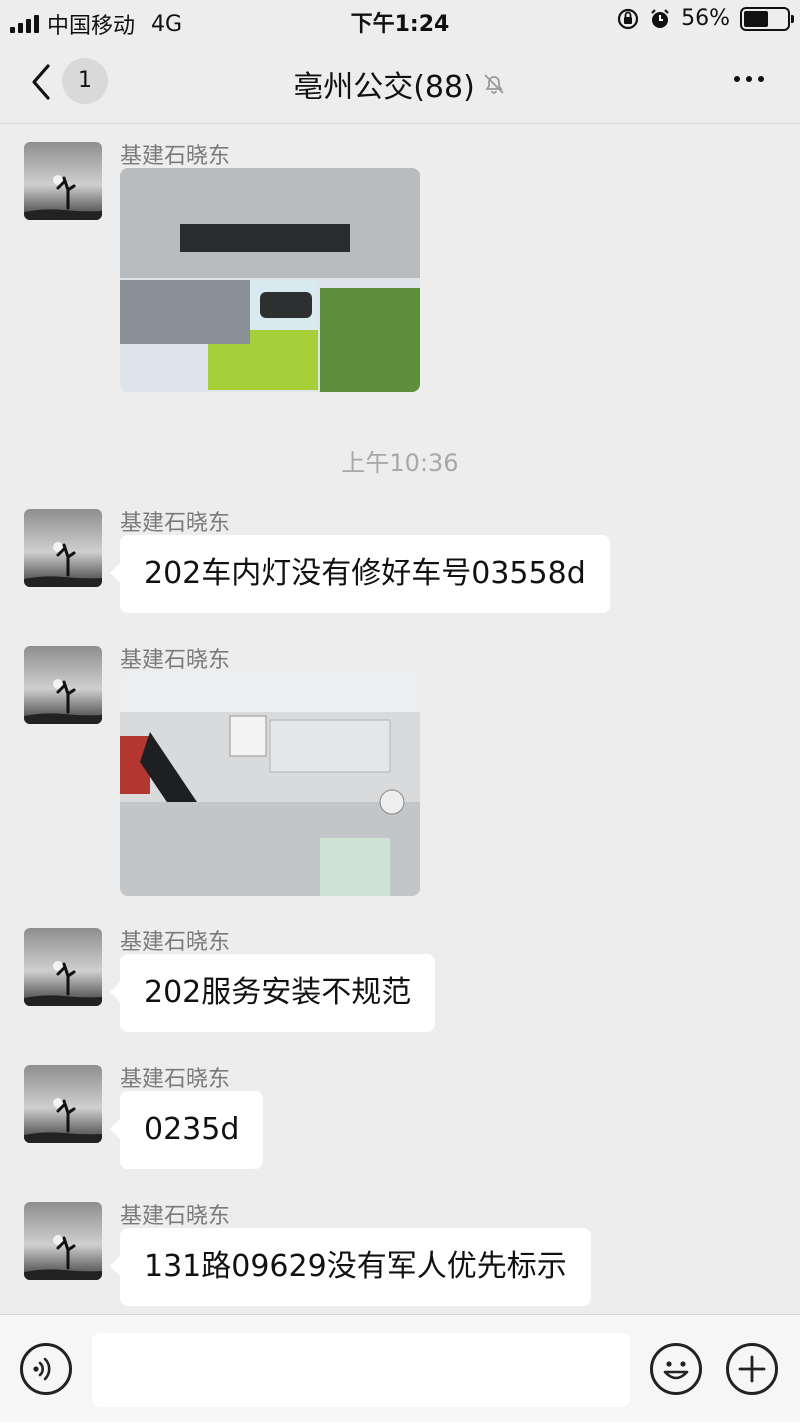 The height and width of the screenshot is (1422, 800). What do you see at coordinates (46, 1369) in the screenshot?
I see `voice-icon` at bounding box center [46, 1369].